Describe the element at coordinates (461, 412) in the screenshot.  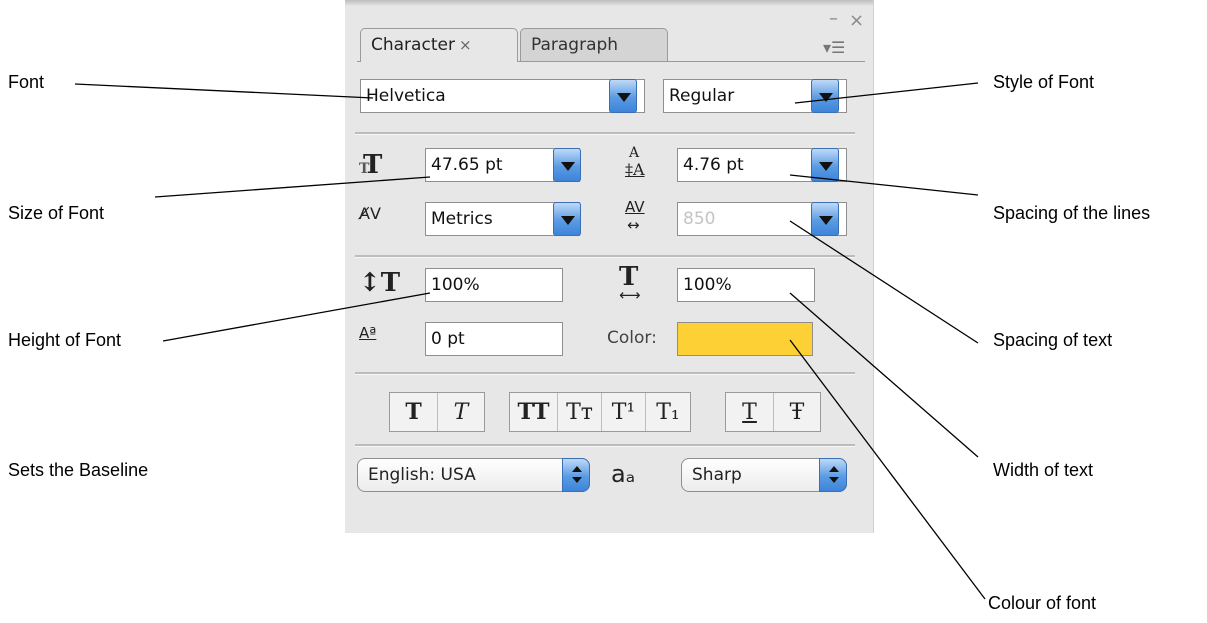
I see `faux-italic-button: T` at that location.